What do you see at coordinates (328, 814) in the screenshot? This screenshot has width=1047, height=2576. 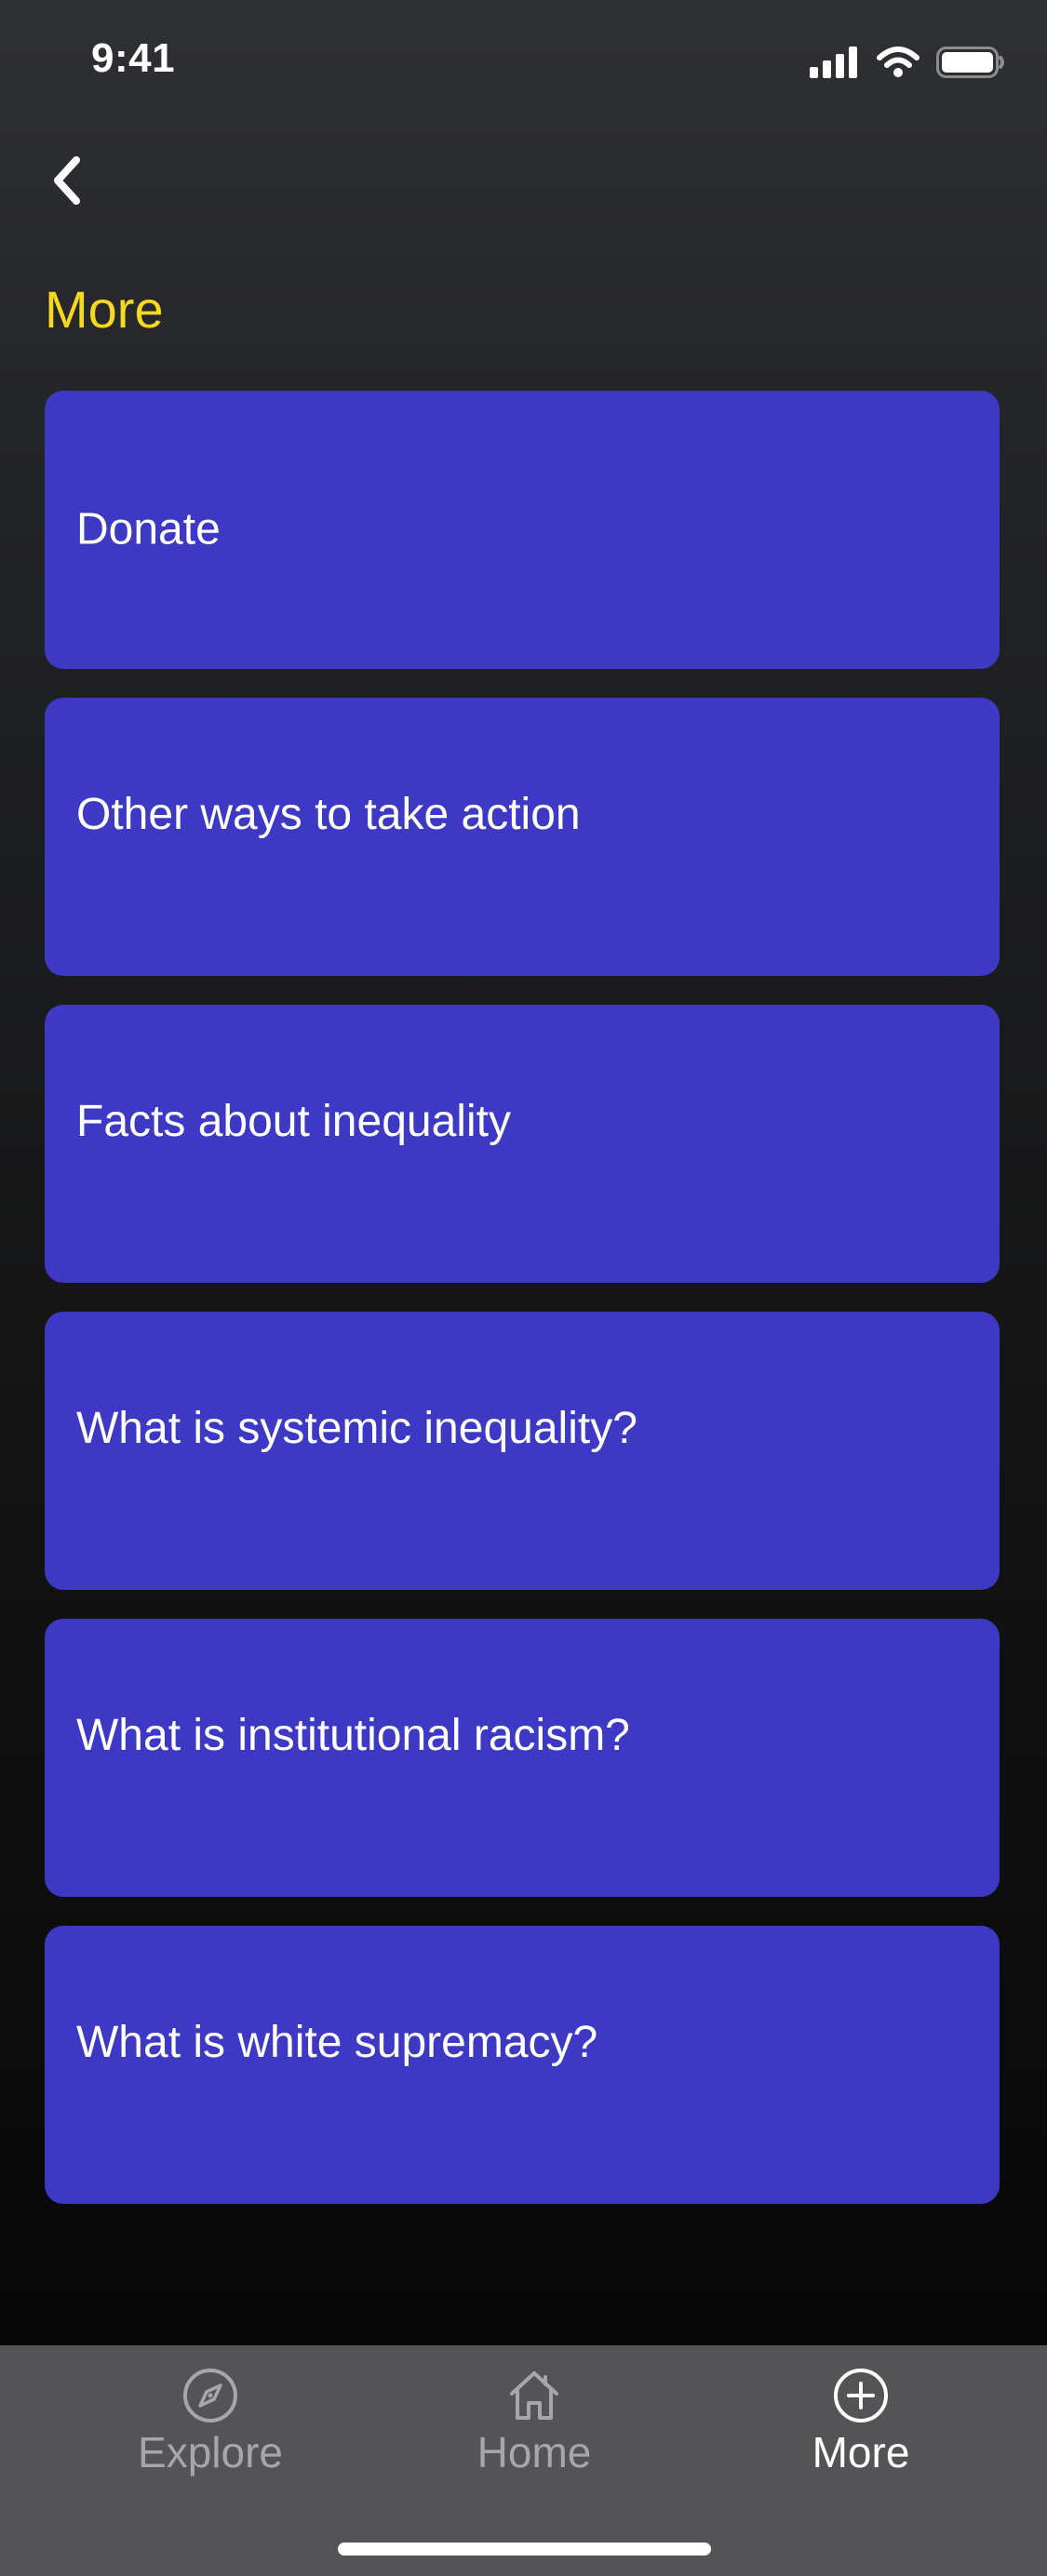 I see `menu-item-label: Other ways to take action` at bounding box center [328, 814].